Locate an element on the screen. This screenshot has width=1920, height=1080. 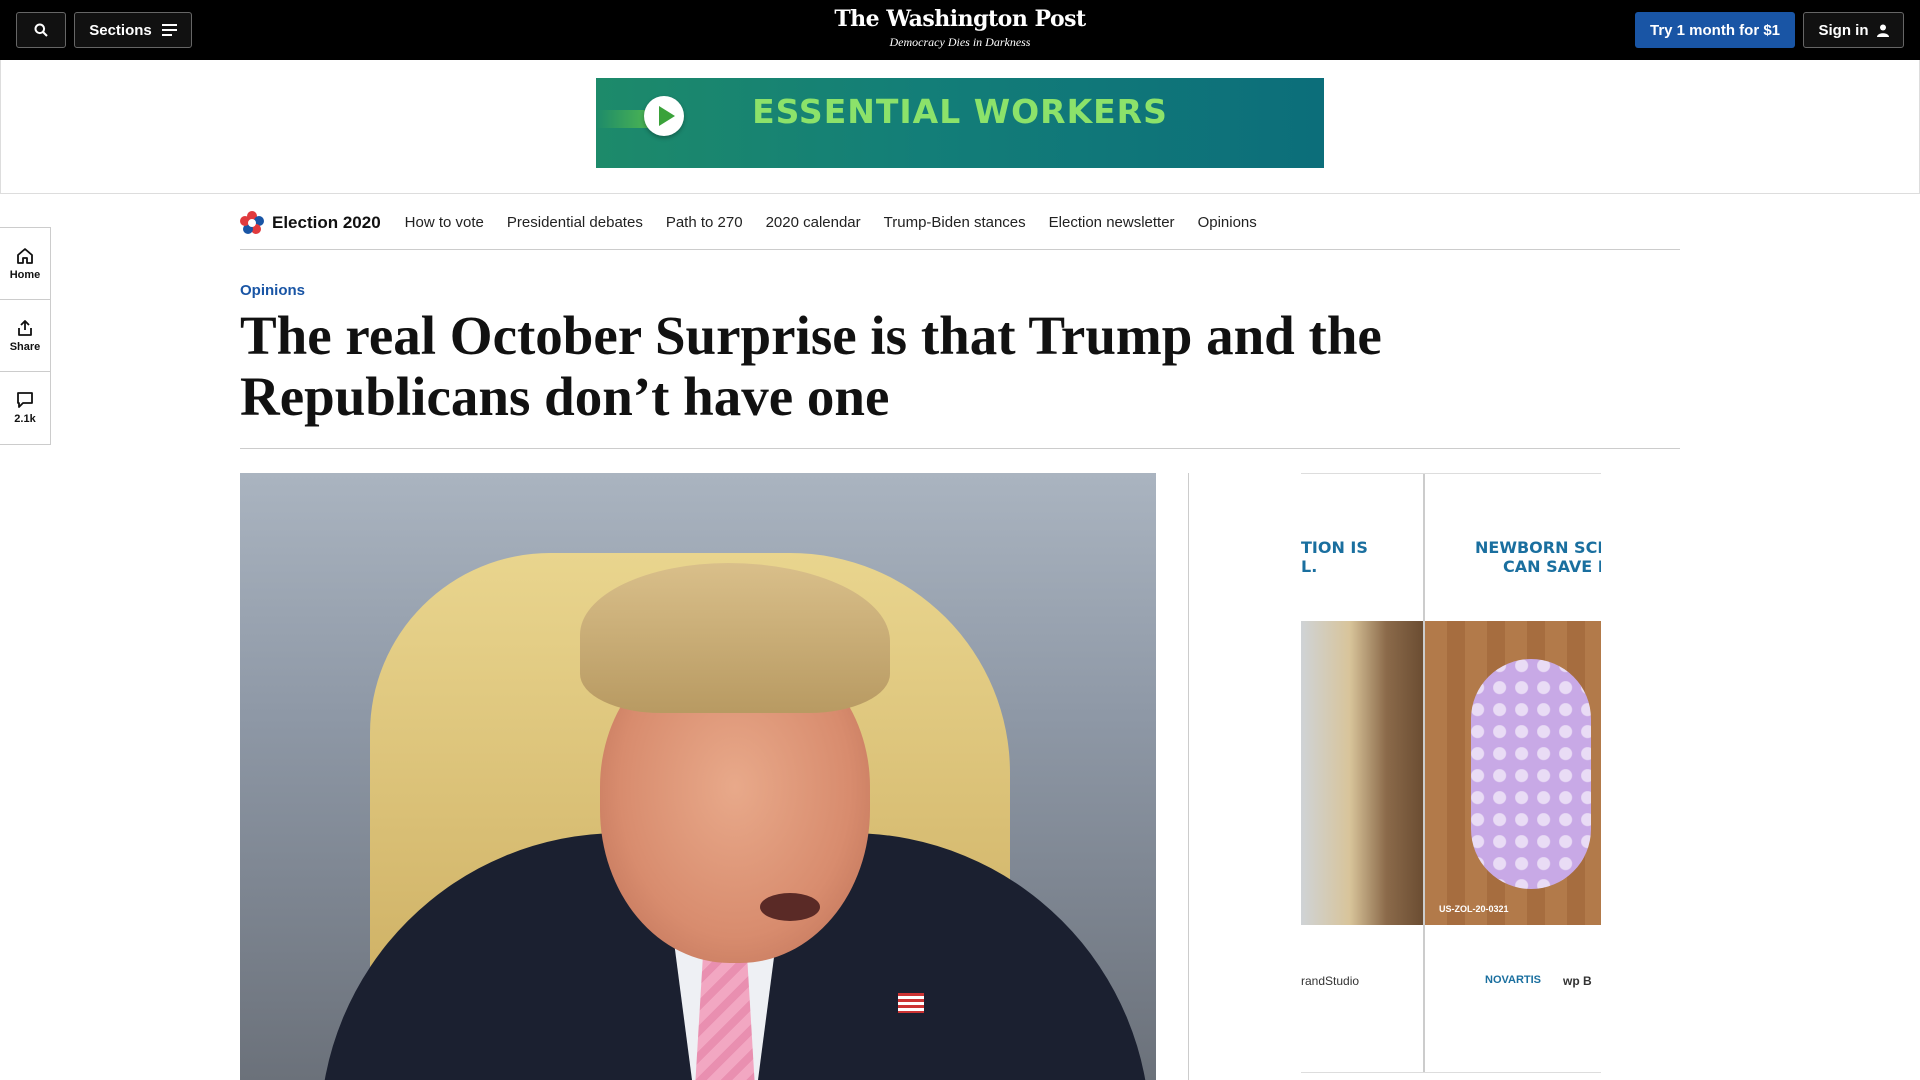
logo-tagline: Democracy Dies in Darkness is located at coordinates (960, 42).